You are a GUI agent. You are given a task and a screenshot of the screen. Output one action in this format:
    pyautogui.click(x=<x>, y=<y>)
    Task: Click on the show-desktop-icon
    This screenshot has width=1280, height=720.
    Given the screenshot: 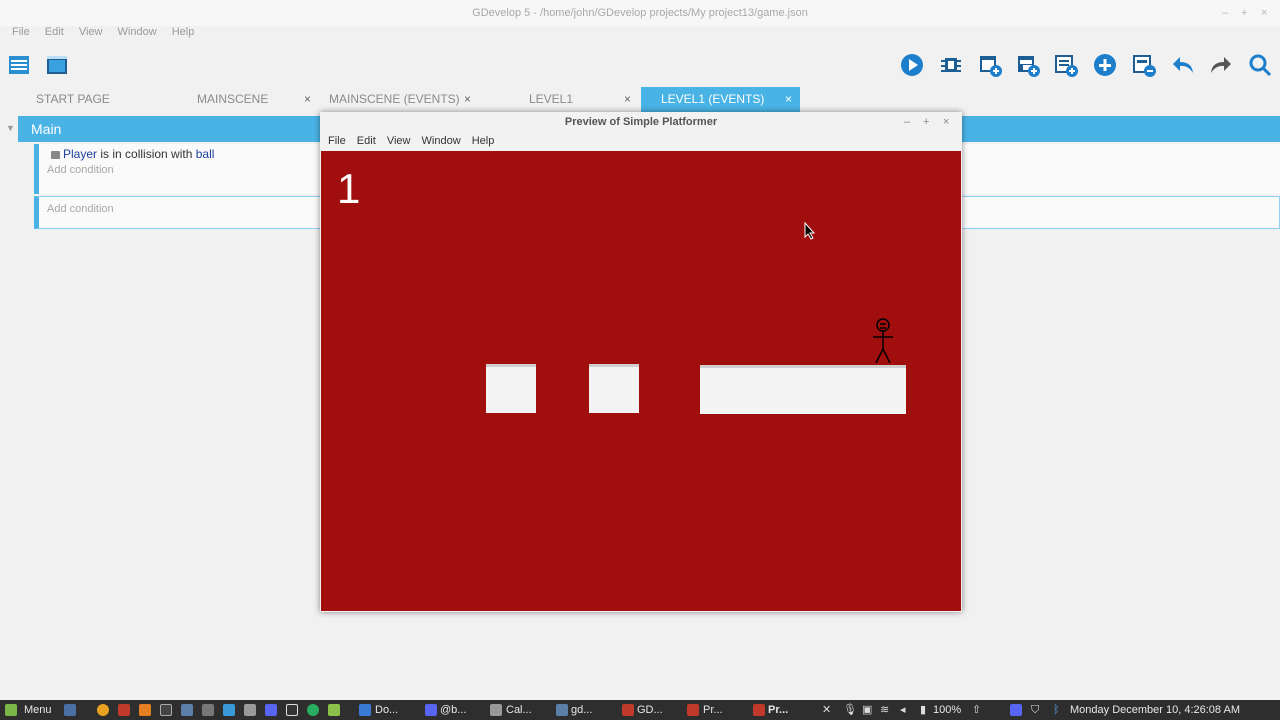 What is the action you would take?
    pyautogui.click(x=70, y=710)
    